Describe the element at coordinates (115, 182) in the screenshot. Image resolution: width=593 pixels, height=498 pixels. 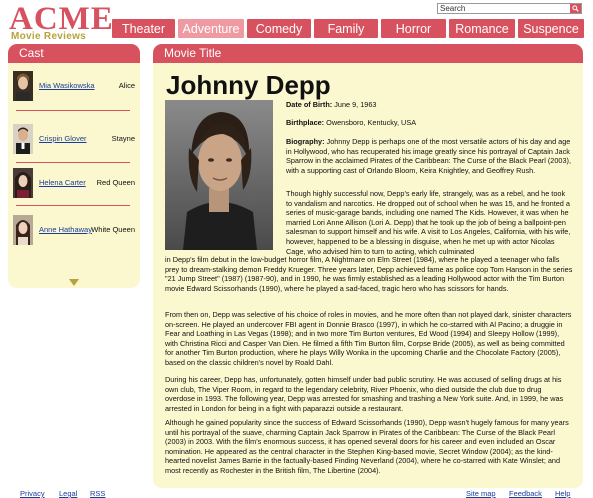
I see `cast-role: Red Queen` at that location.